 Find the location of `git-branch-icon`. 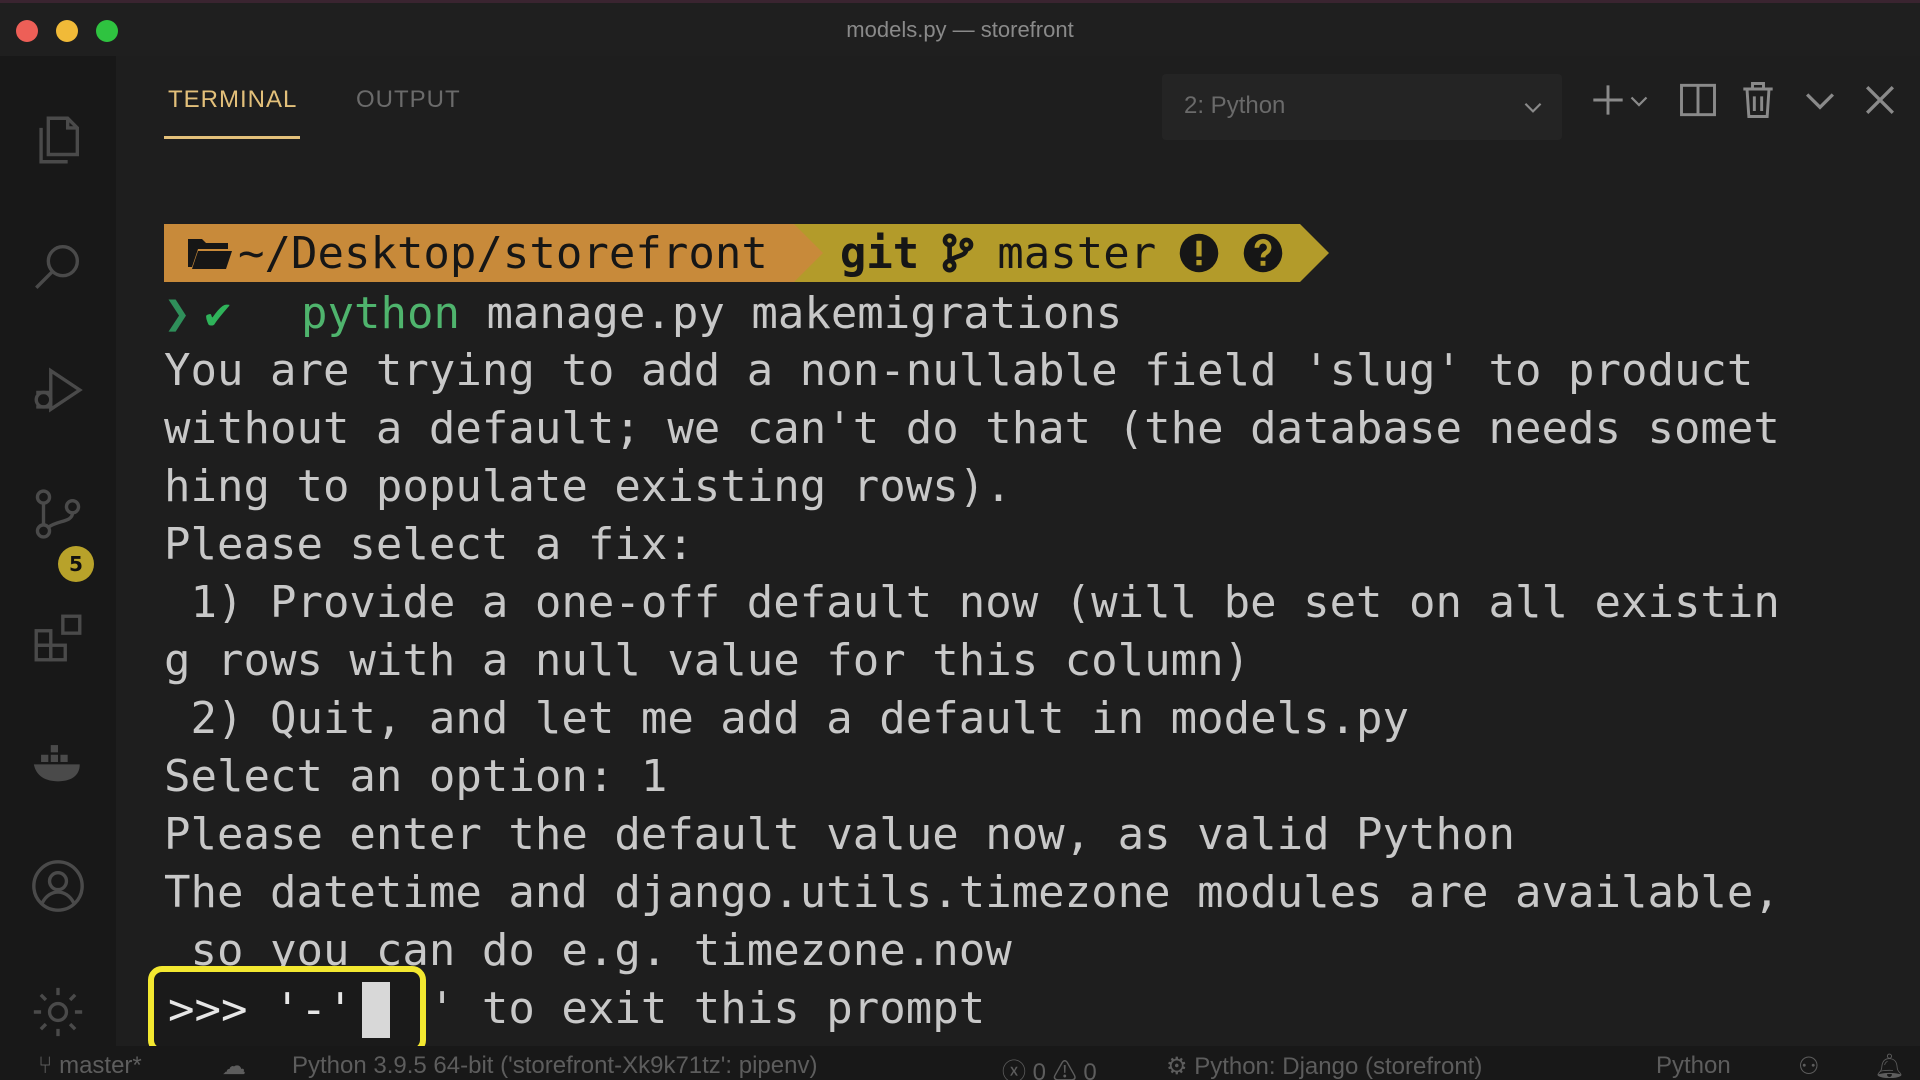

git-branch-icon is located at coordinates (958, 253).